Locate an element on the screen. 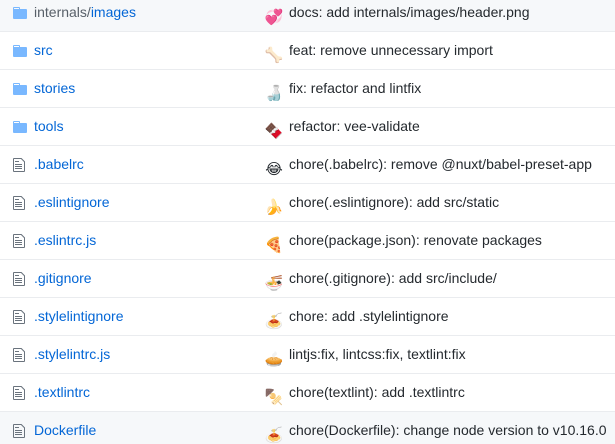 The height and width of the screenshot is (444, 615). file-link: Dockerfile is located at coordinates (65, 430).